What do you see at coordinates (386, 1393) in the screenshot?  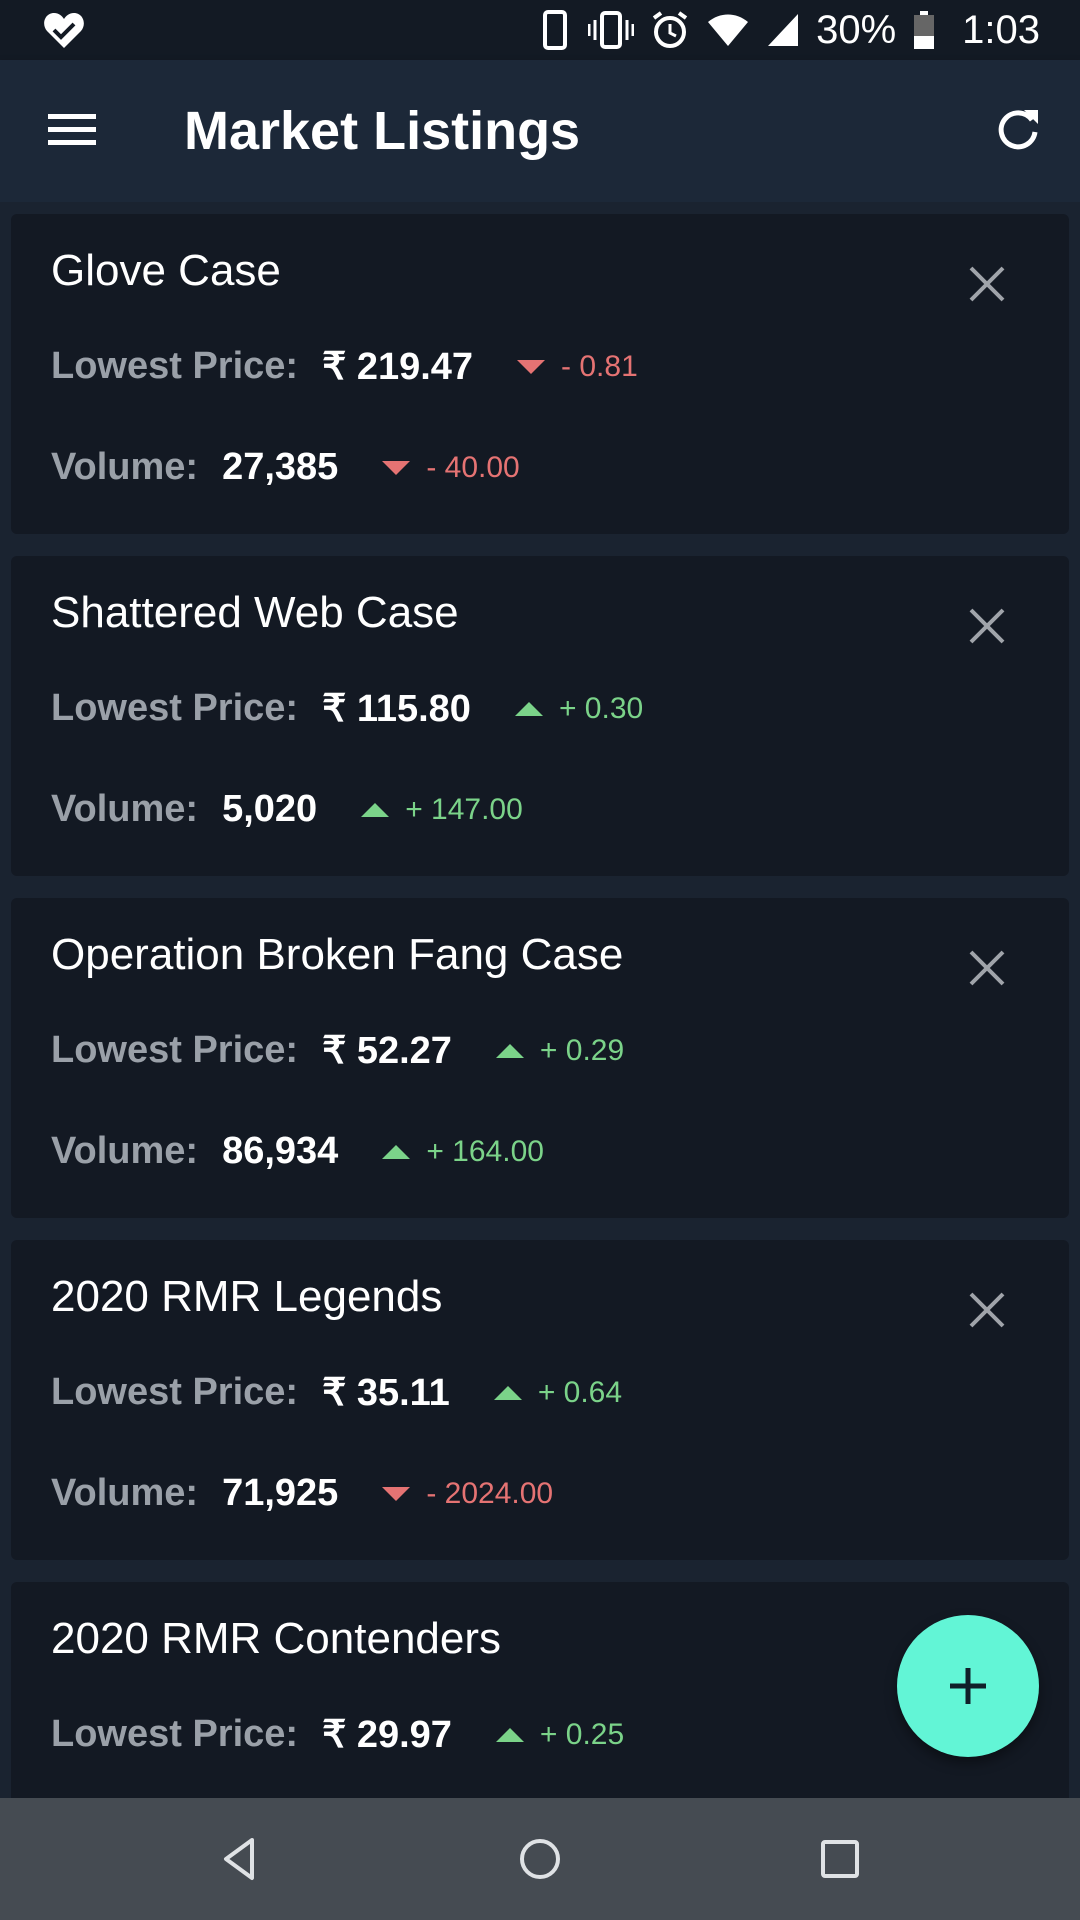 I see `price-value: ₹ 35.11` at bounding box center [386, 1393].